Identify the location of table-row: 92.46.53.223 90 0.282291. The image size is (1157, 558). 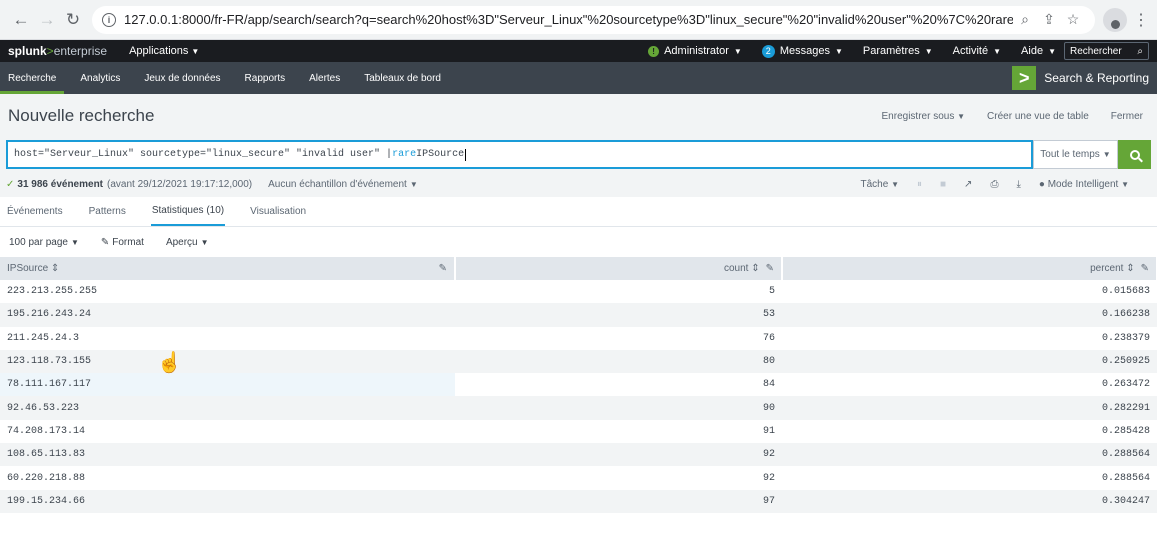
(578, 408).